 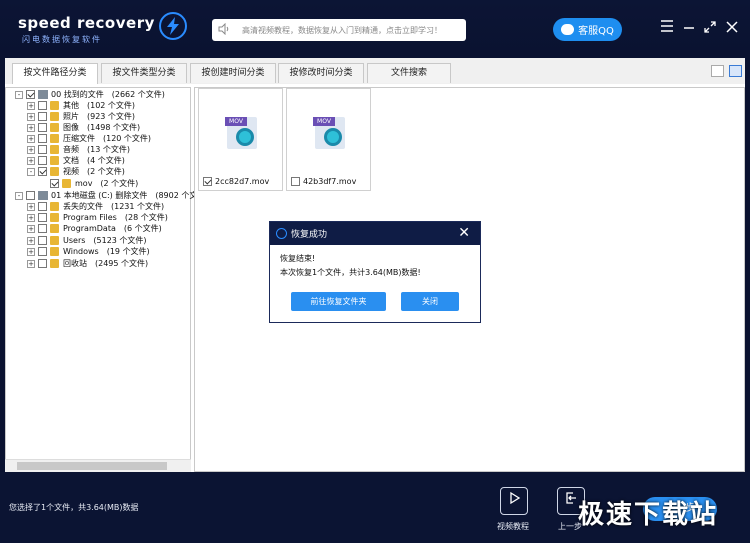 I want to click on tree-item-label: 压缩文件, so click(x=79, y=138).